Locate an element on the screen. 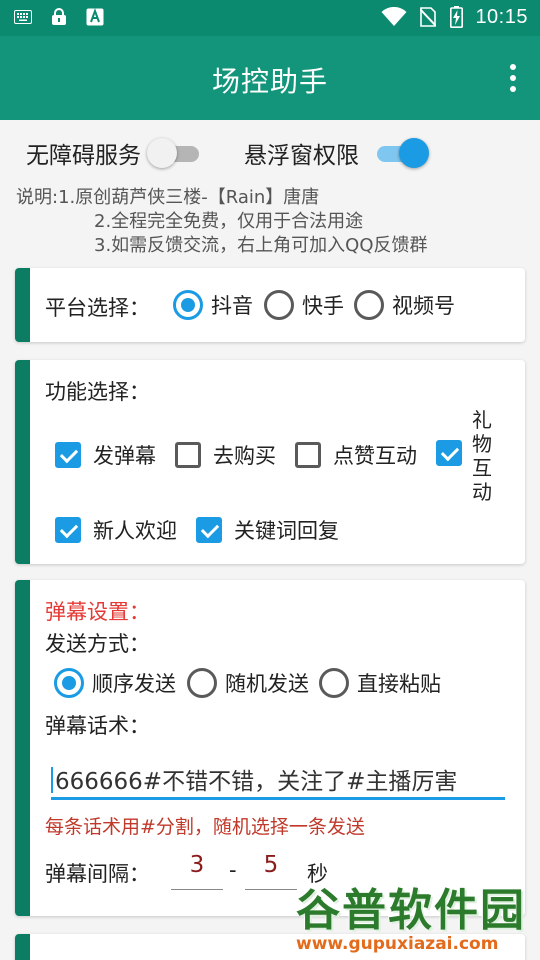 The image size is (540, 960). checkbox-go-buy: 去购买 is located at coordinates (225, 455).